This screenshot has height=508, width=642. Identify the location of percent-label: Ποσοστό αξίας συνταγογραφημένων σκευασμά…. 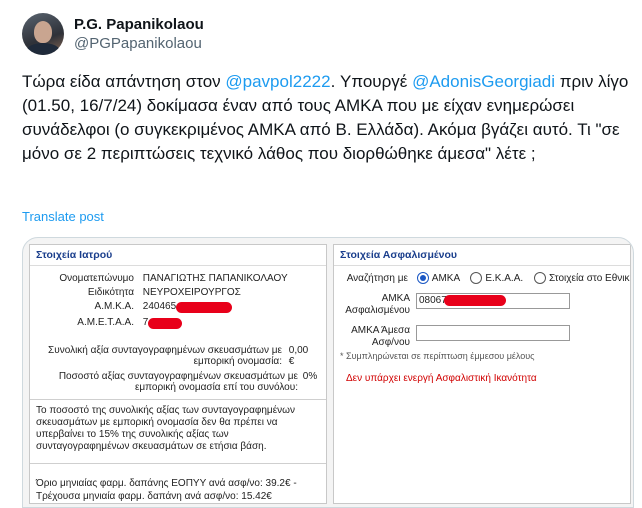
(178, 376).